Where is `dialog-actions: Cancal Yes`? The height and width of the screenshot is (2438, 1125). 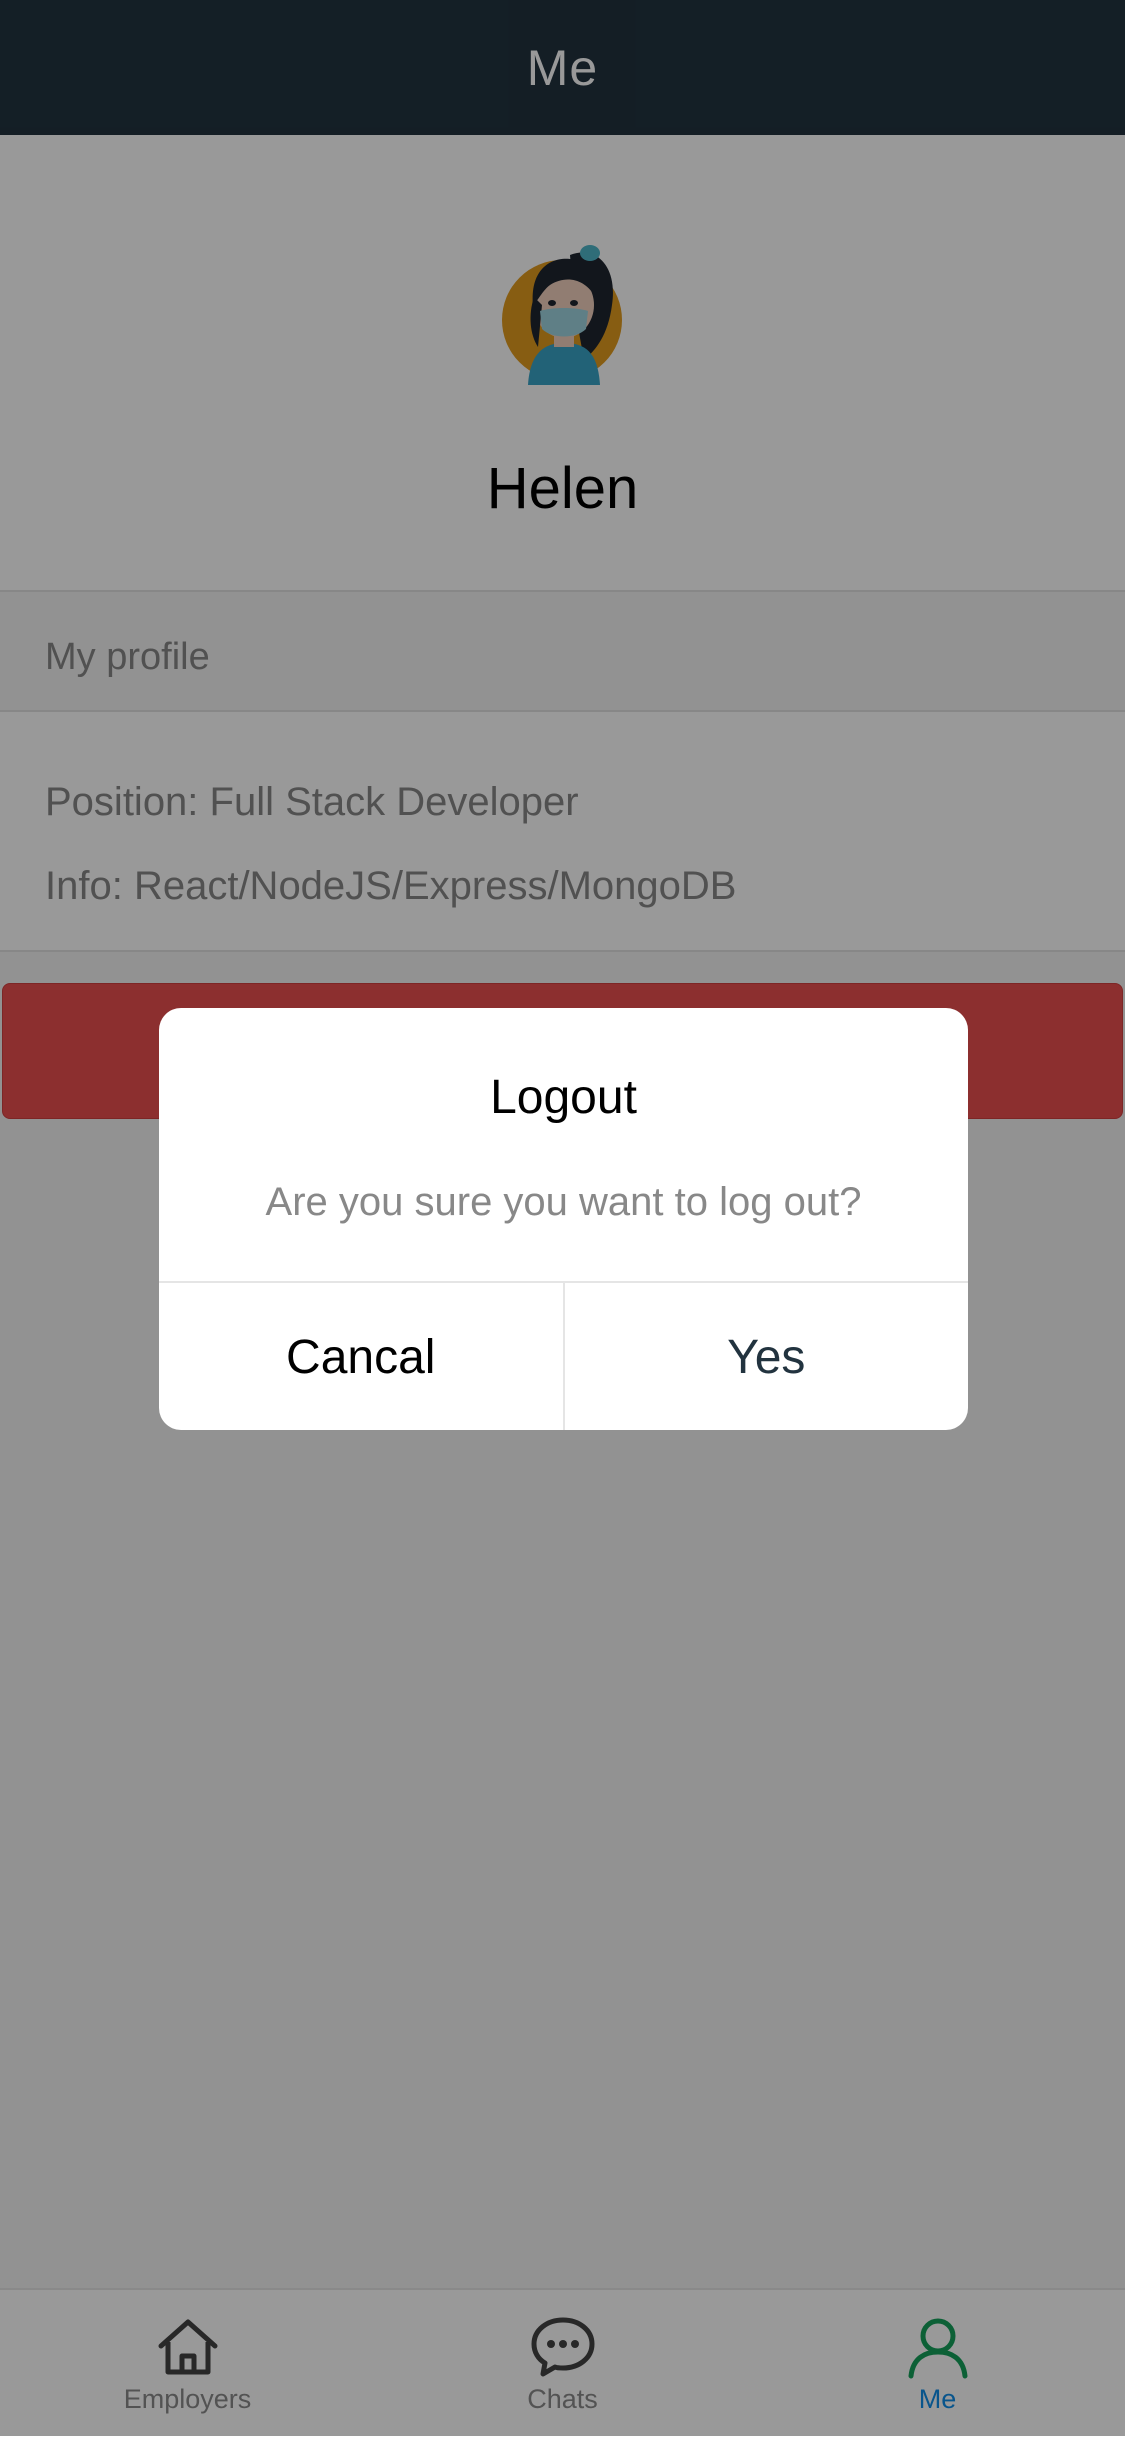
dialog-actions: Cancal Yes is located at coordinates (563, 1355).